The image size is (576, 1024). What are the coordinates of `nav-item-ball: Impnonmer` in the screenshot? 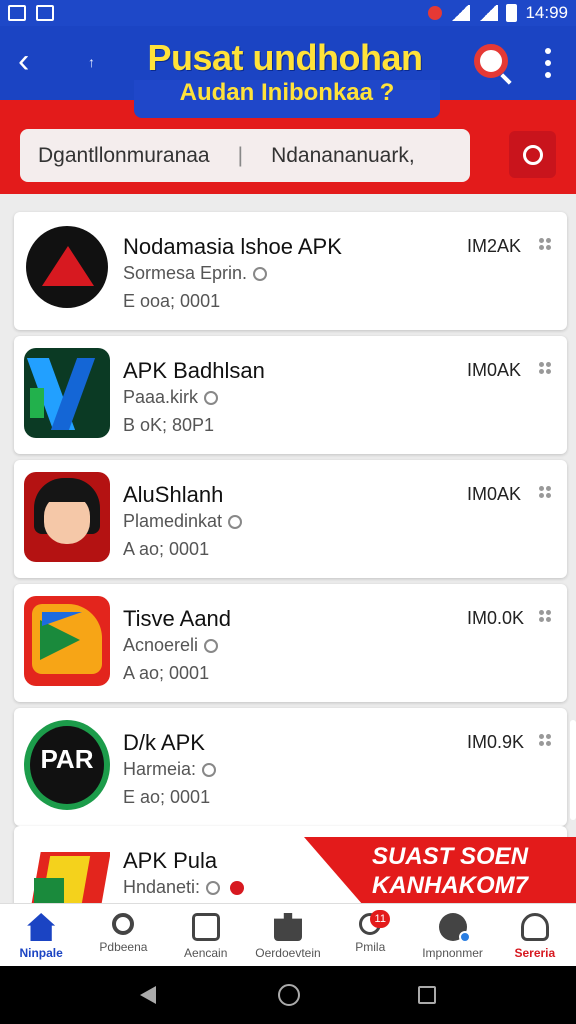 It's located at (452, 935).